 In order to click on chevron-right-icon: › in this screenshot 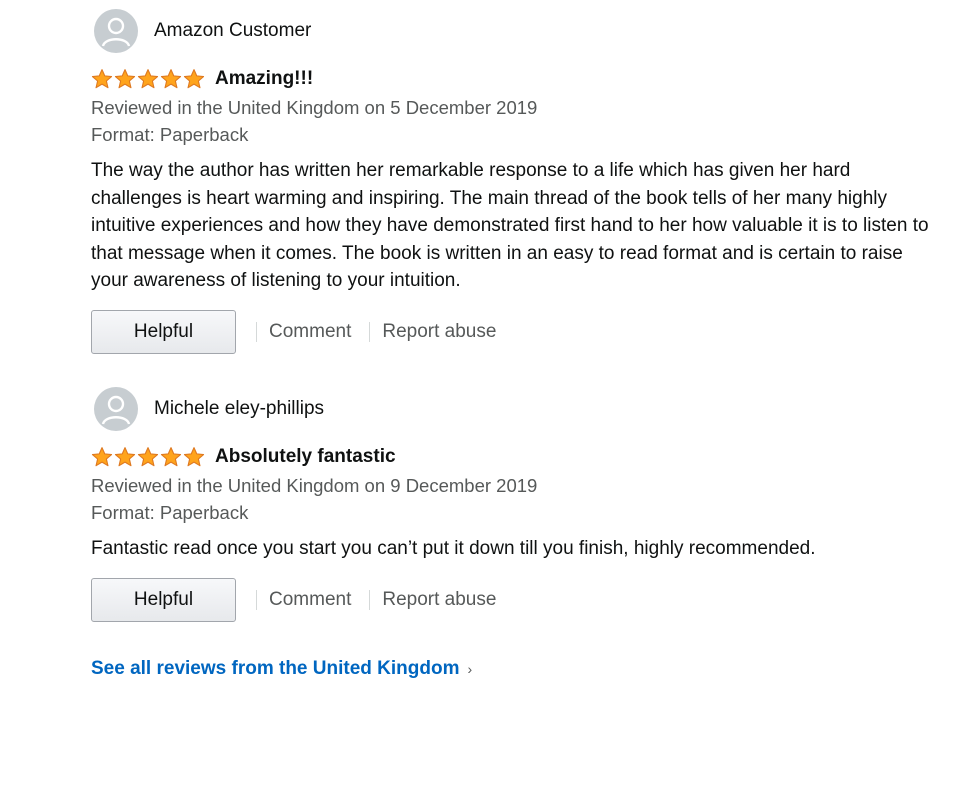, I will do `click(470, 669)`.